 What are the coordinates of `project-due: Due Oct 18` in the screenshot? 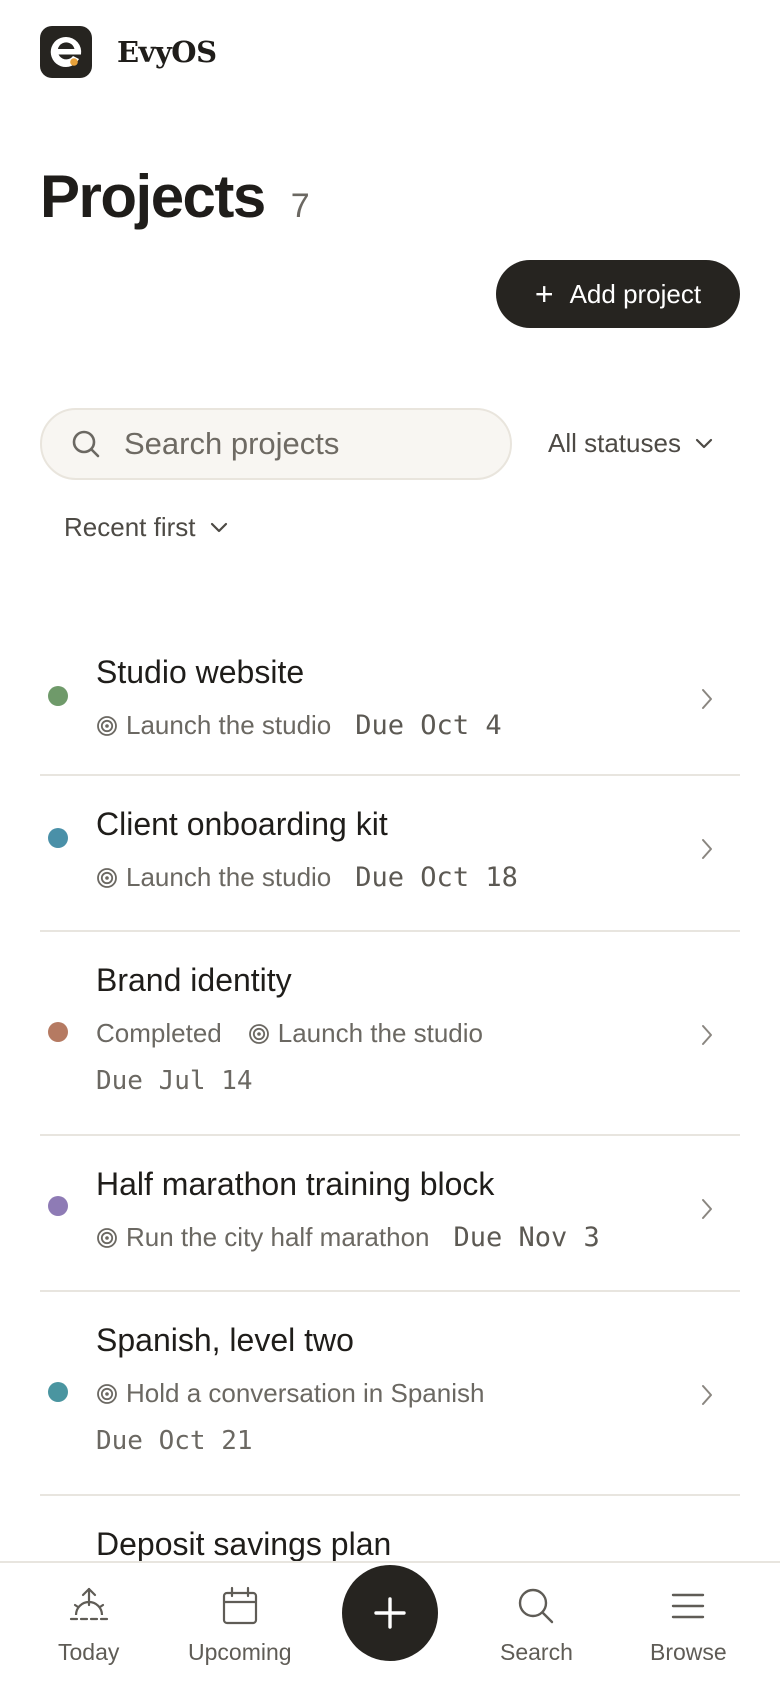 It's located at (436, 877).